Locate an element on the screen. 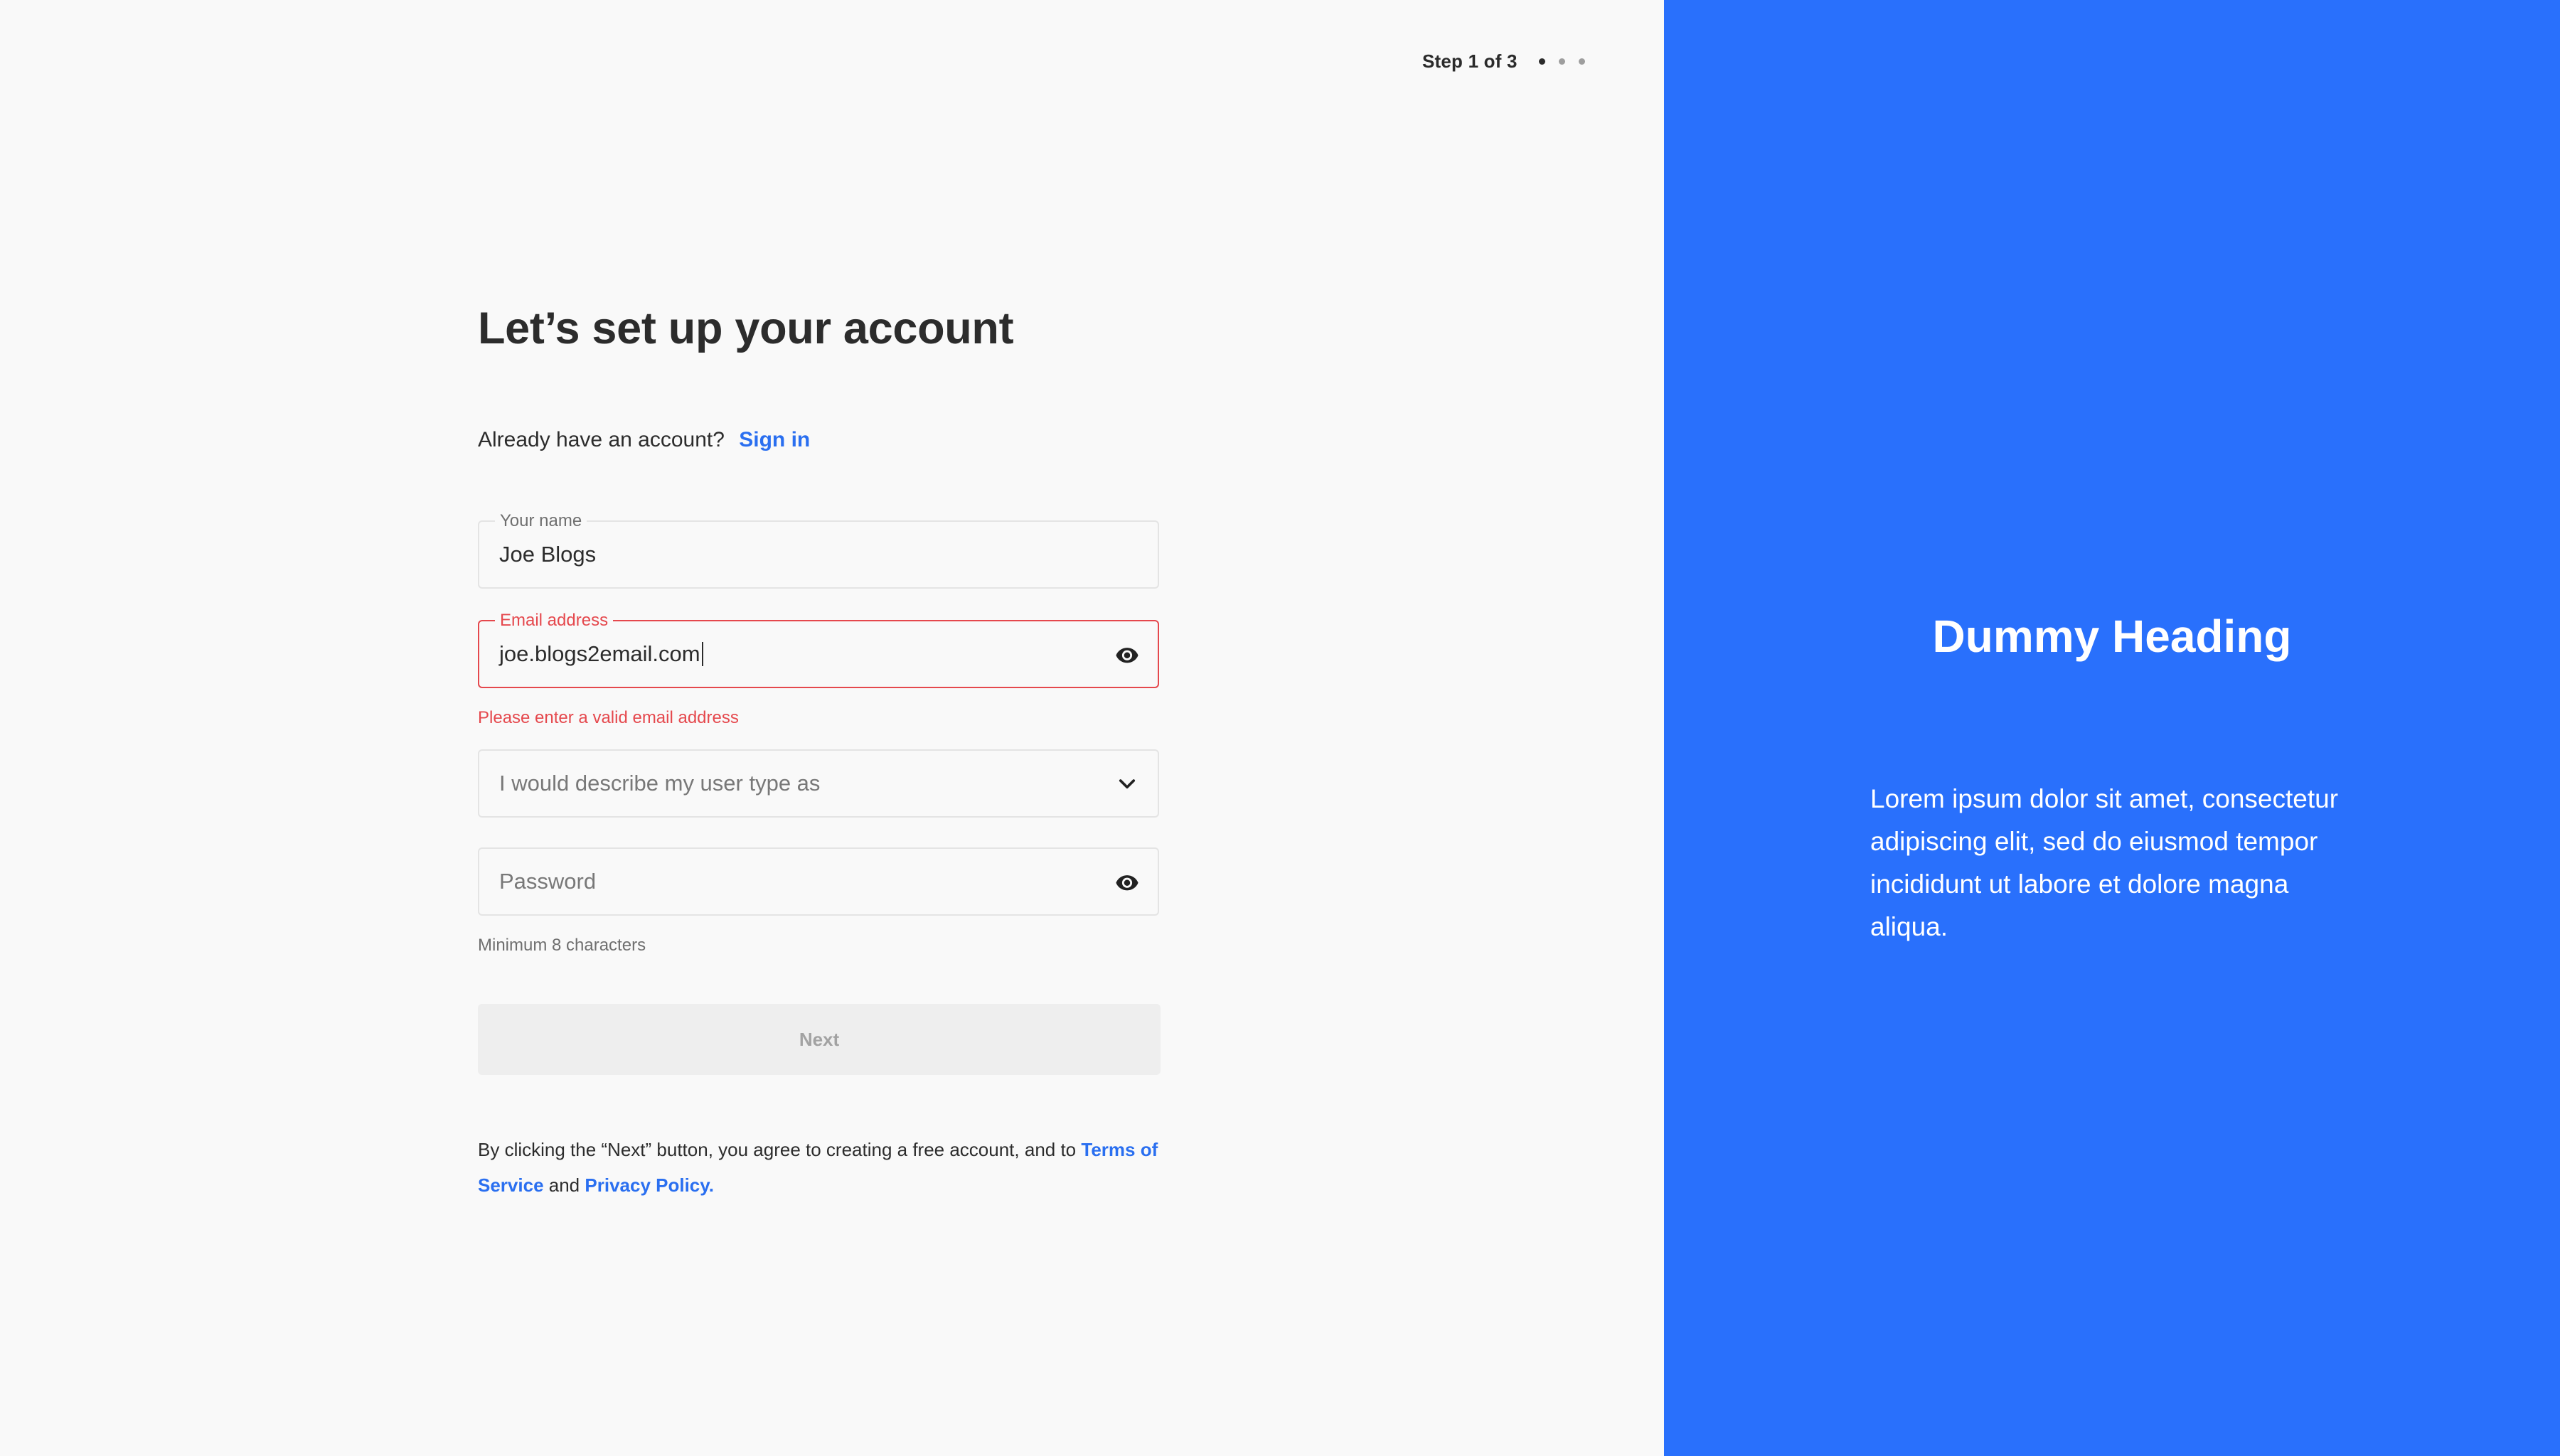 This screenshot has width=2560, height=1456. email-error-message: Please enter a valid email address is located at coordinates (608, 717).